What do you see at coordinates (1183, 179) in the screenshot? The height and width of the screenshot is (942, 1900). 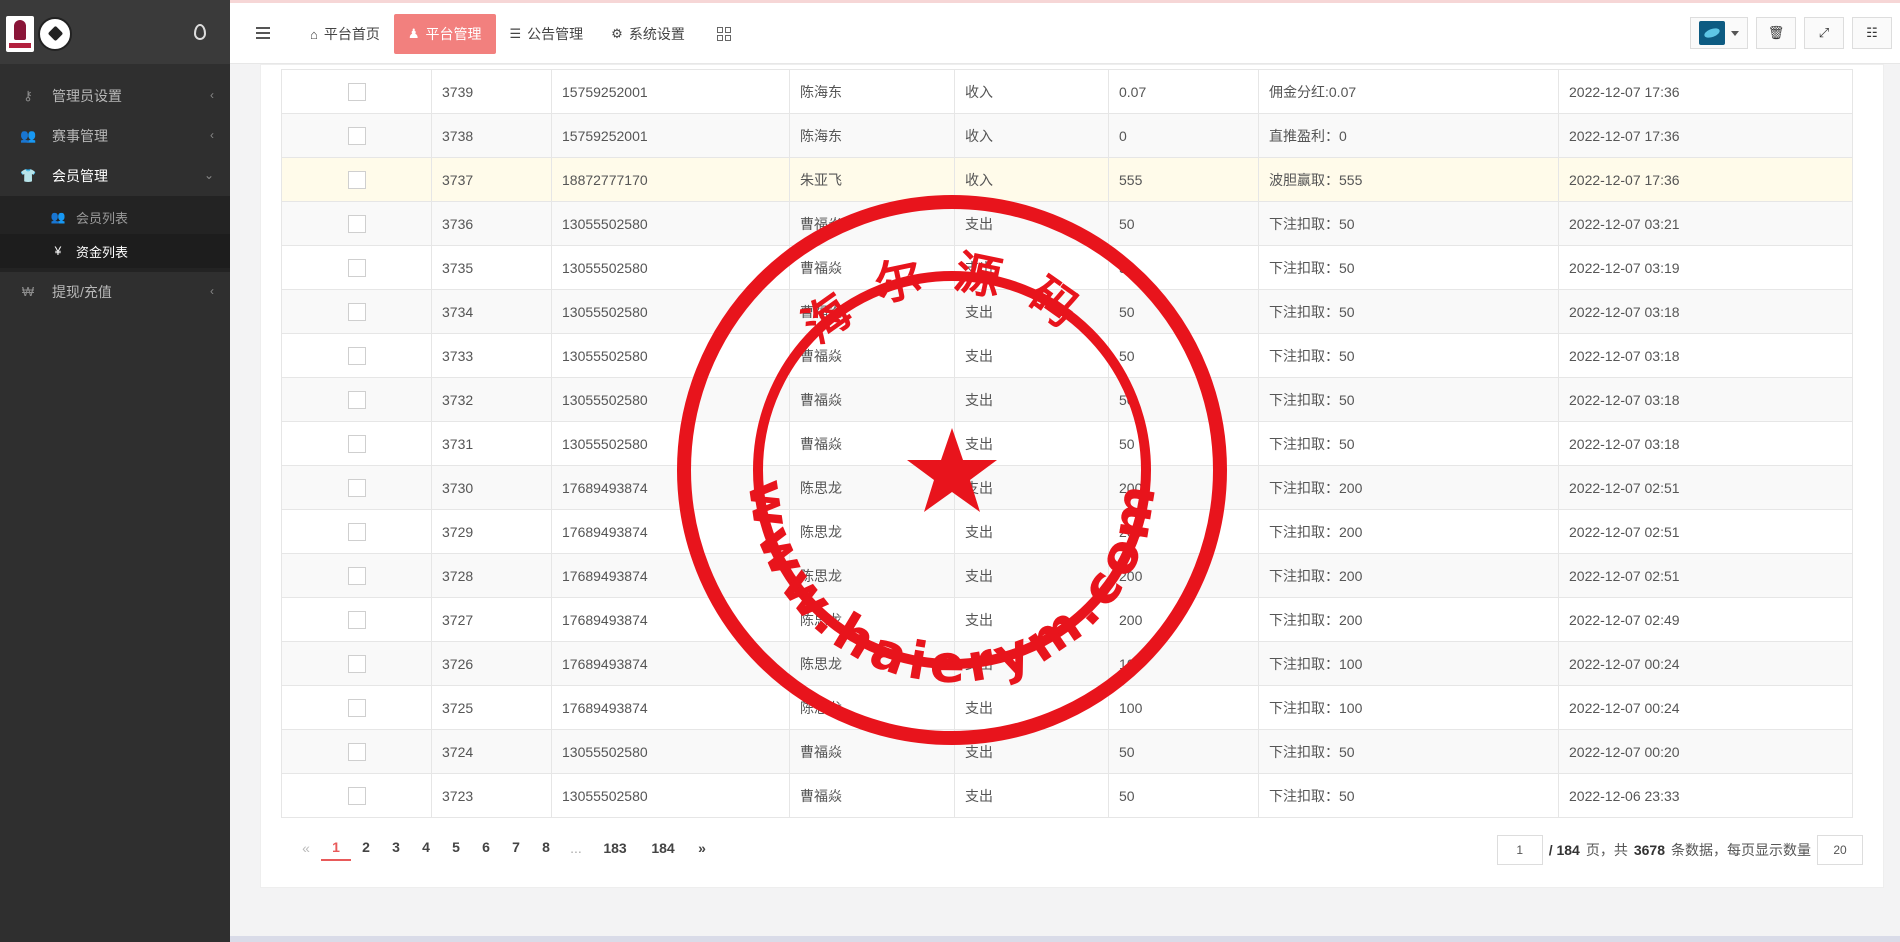 I see `cell-amount: 555` at bounding box center [1183, 179].